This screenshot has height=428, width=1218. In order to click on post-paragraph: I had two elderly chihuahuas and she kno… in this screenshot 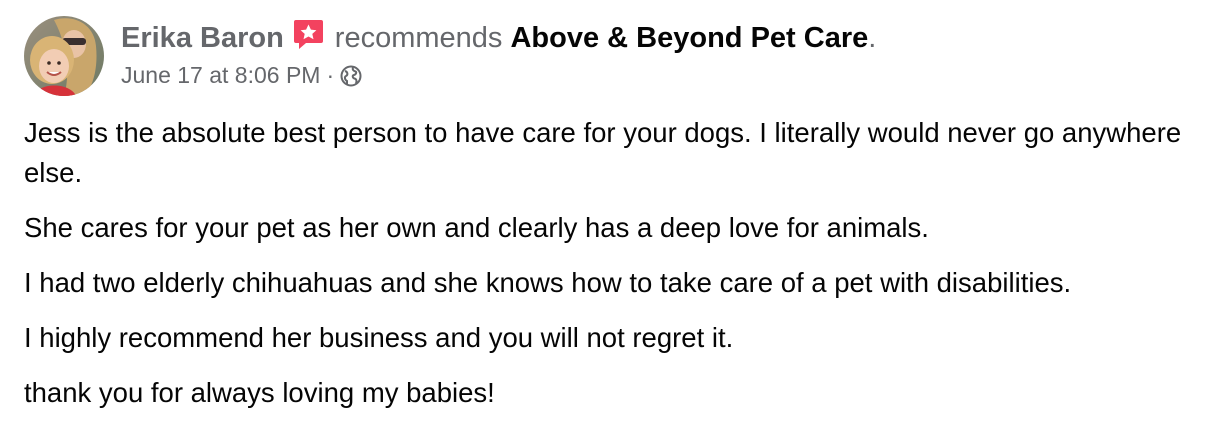, I will do `click(548, 282)`.